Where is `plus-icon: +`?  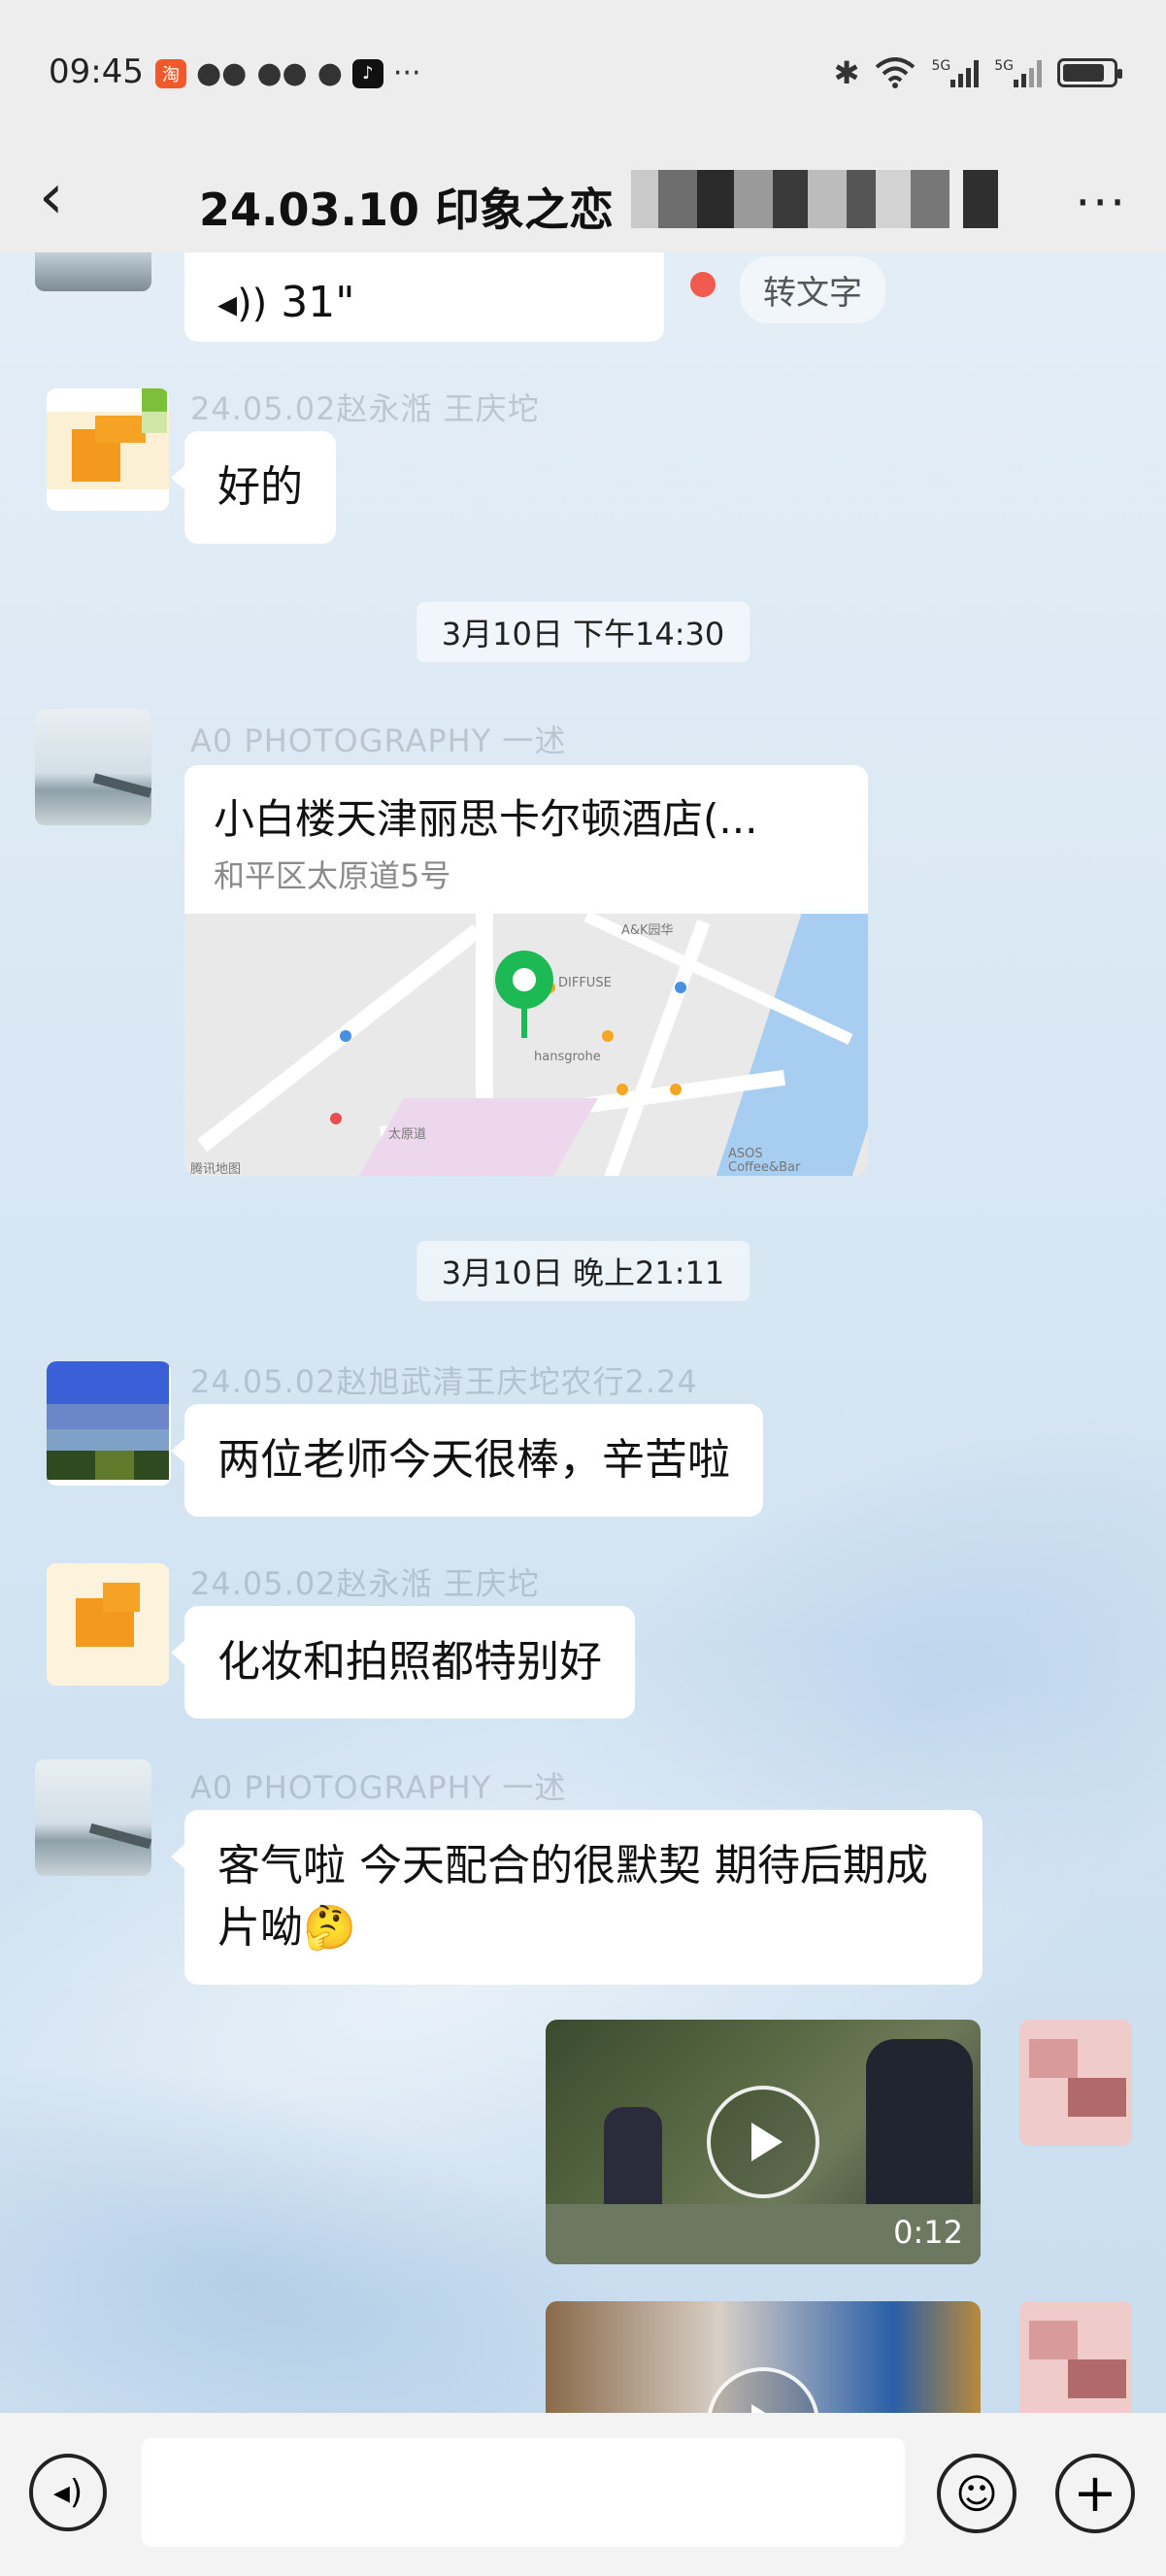
plus-icon: + is located at coordinates (1095, 2493).